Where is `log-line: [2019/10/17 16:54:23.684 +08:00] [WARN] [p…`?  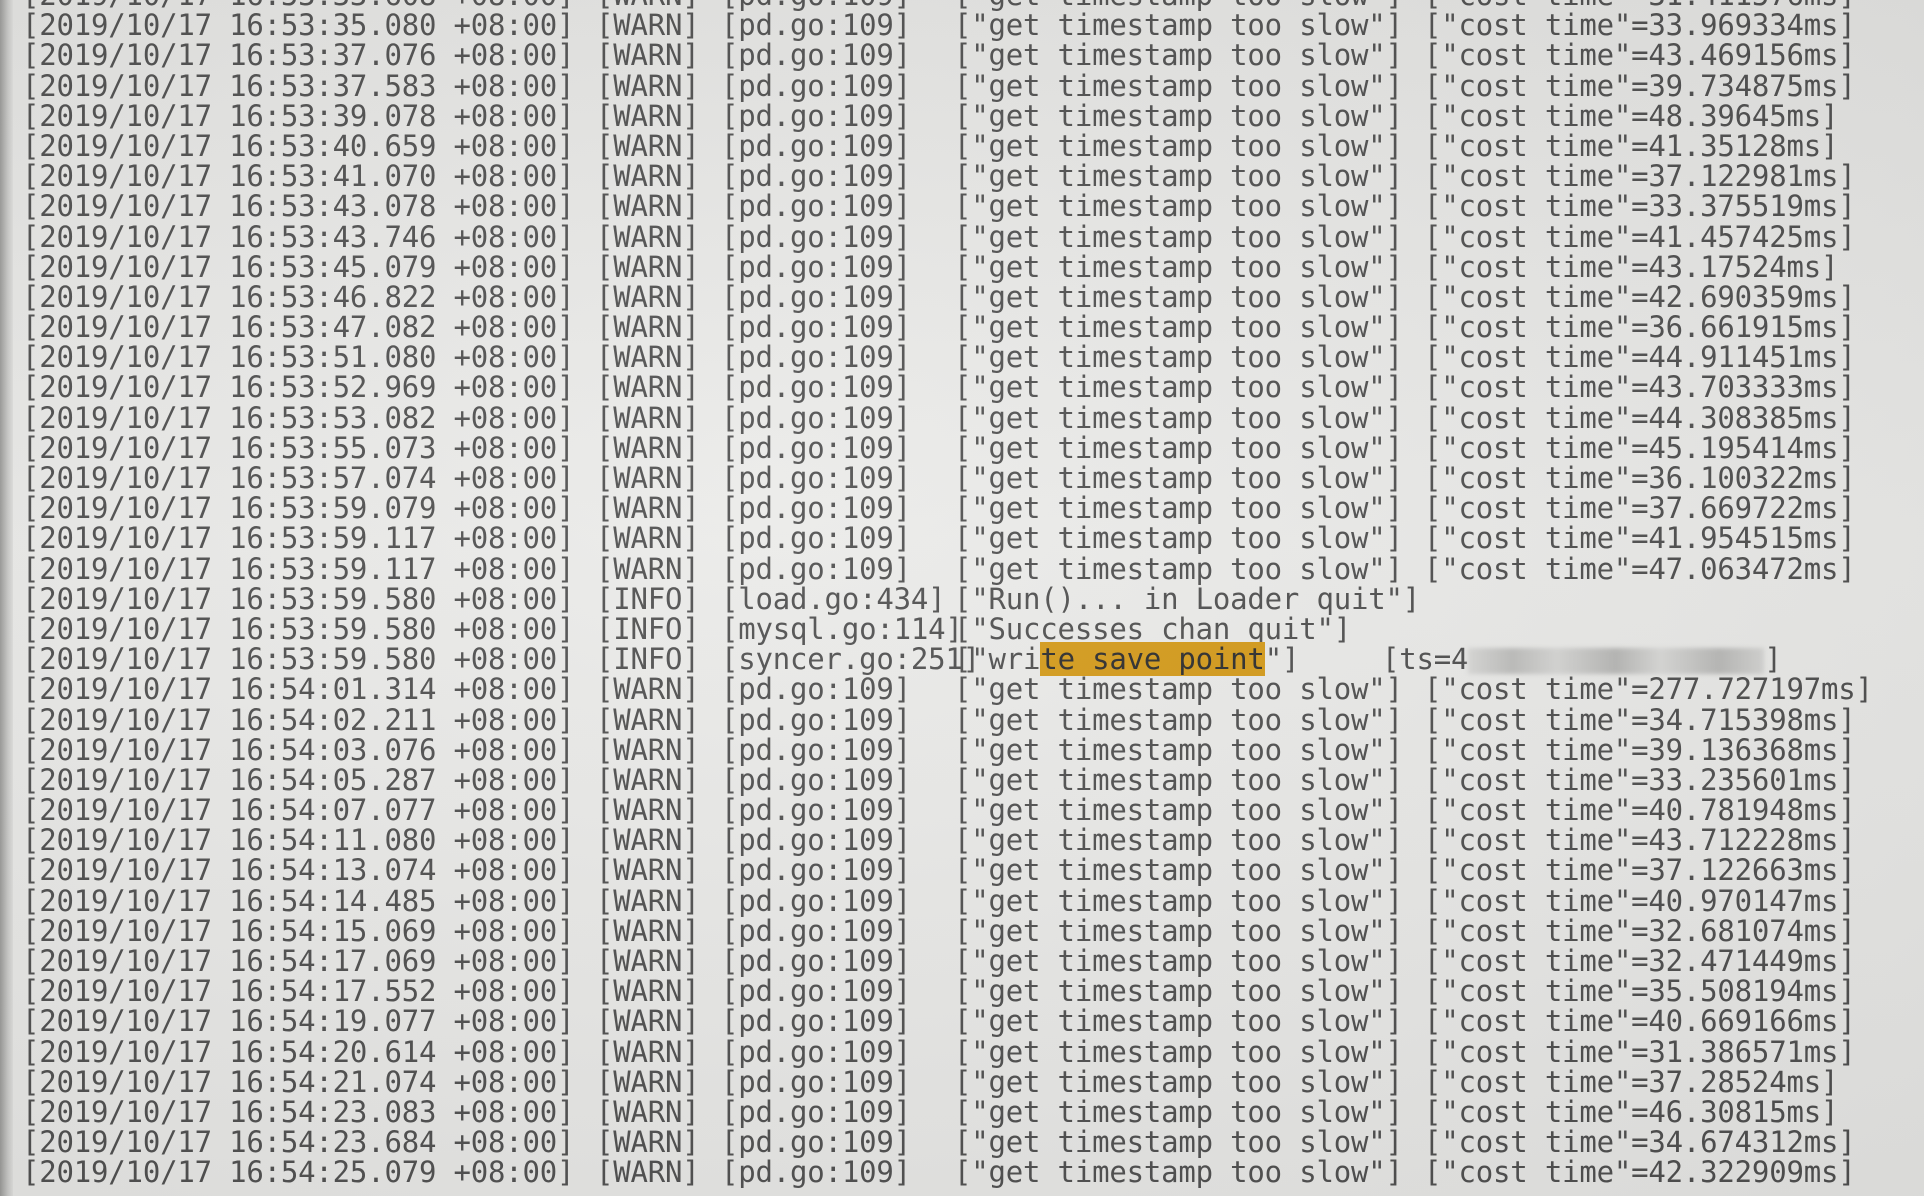
log-line: [2019/10/17 16:54:23.684 +08:00] [WARN] [p… is located at coordinates (972, 1142).